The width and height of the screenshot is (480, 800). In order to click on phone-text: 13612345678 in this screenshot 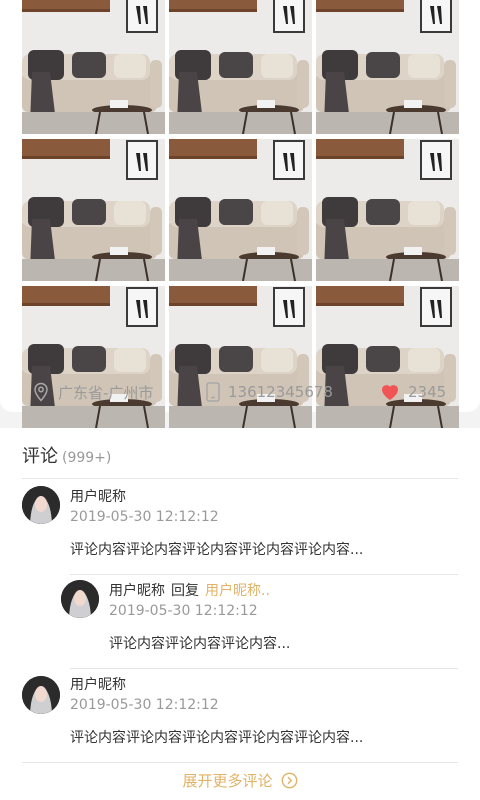, I will do `click(280, 392)`.